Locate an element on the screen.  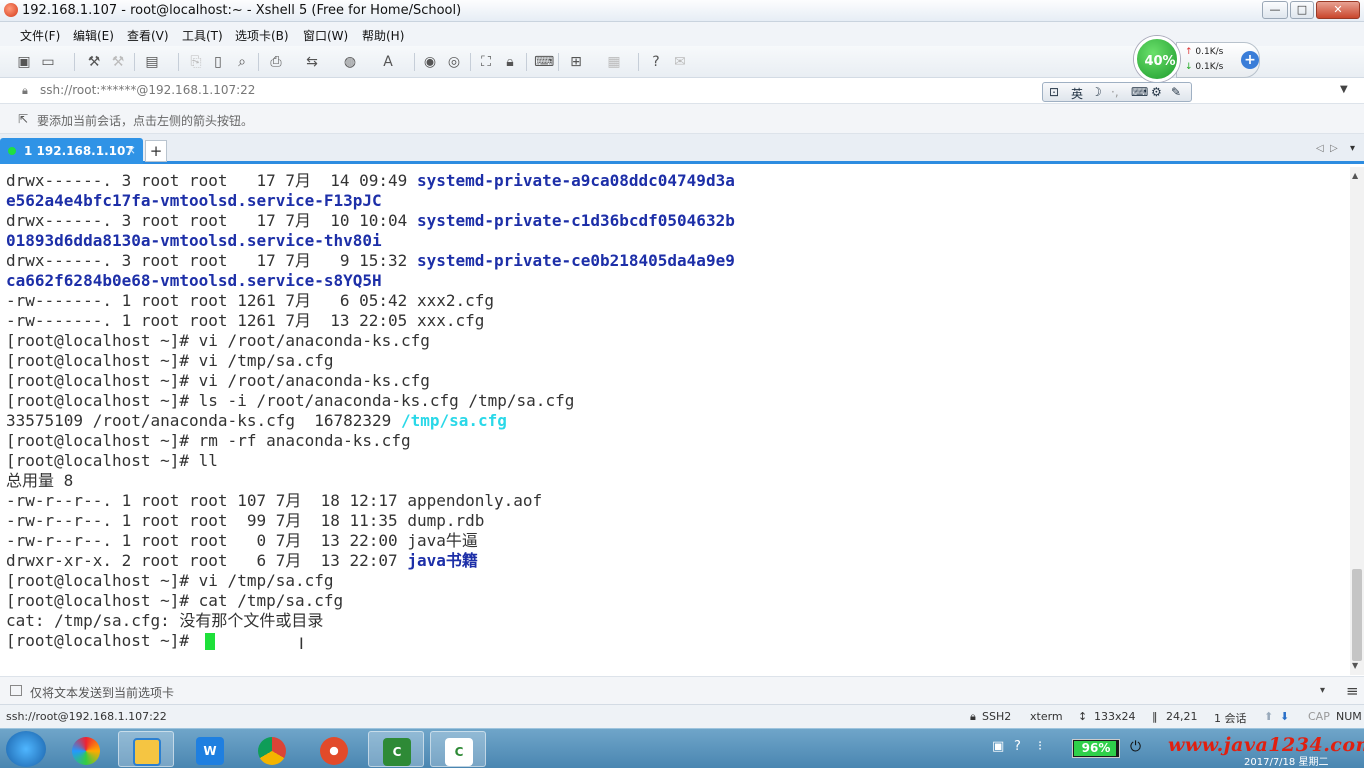
start-button is located at coordinates (26, 749).